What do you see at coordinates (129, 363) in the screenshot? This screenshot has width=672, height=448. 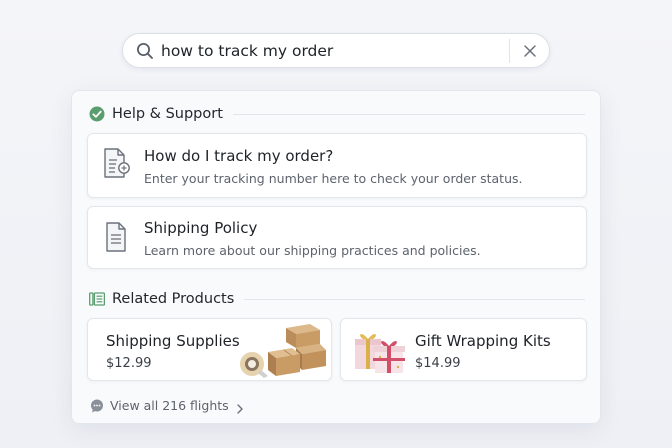 I see `product-price: $12.99` at bounding box center [129, 363].